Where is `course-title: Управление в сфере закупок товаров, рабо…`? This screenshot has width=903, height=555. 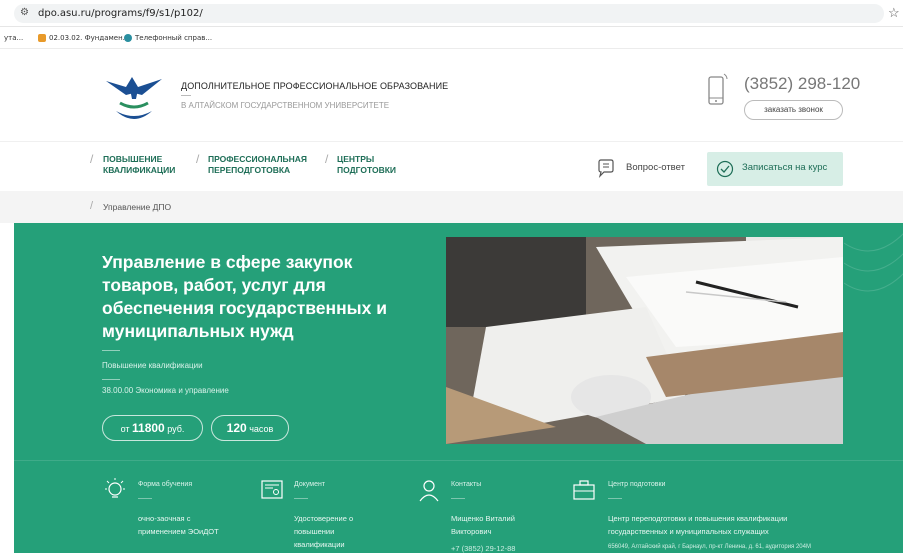
course-title: Управление в сфере закупок товаров, рабо… is located at coordinates (244, 296).